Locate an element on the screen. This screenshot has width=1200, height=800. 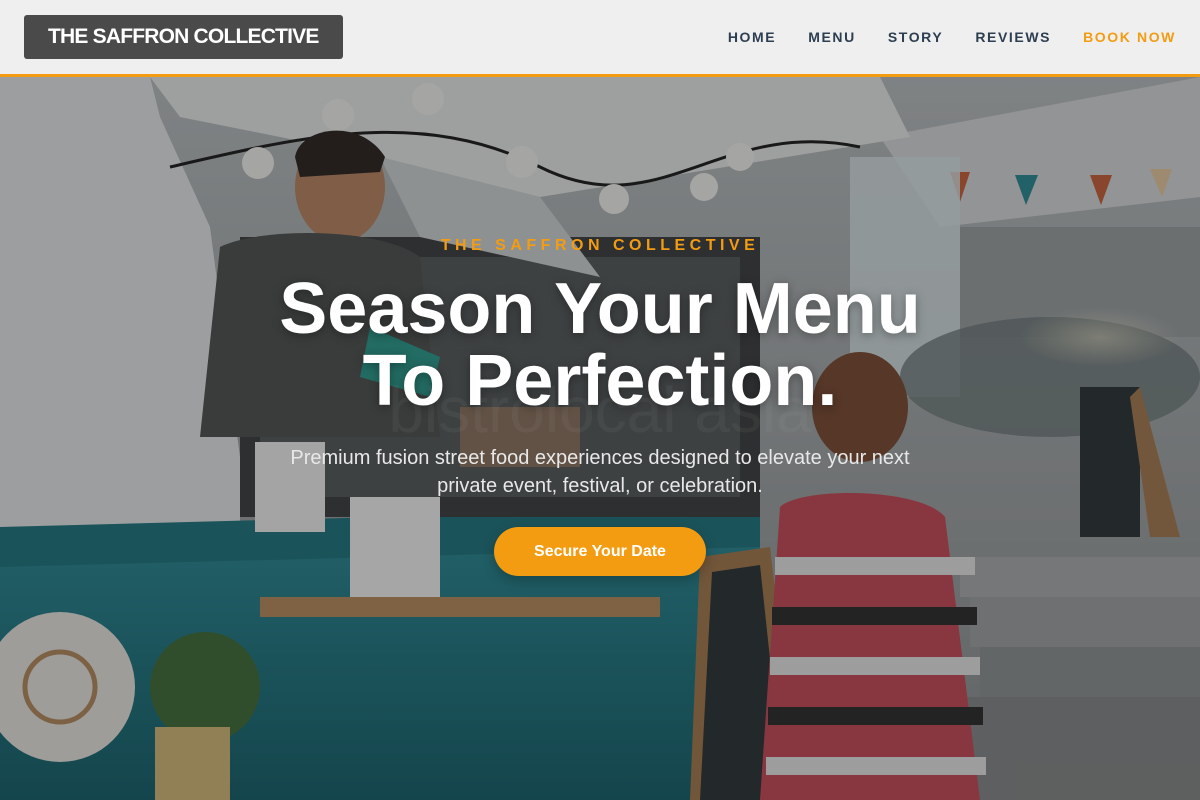
hero-headline-line-2: To Perfection. is located at coordinates (600, 381).